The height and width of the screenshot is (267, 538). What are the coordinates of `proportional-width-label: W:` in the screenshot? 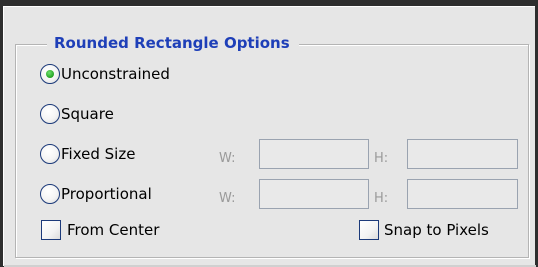 It's located at (227, 198).